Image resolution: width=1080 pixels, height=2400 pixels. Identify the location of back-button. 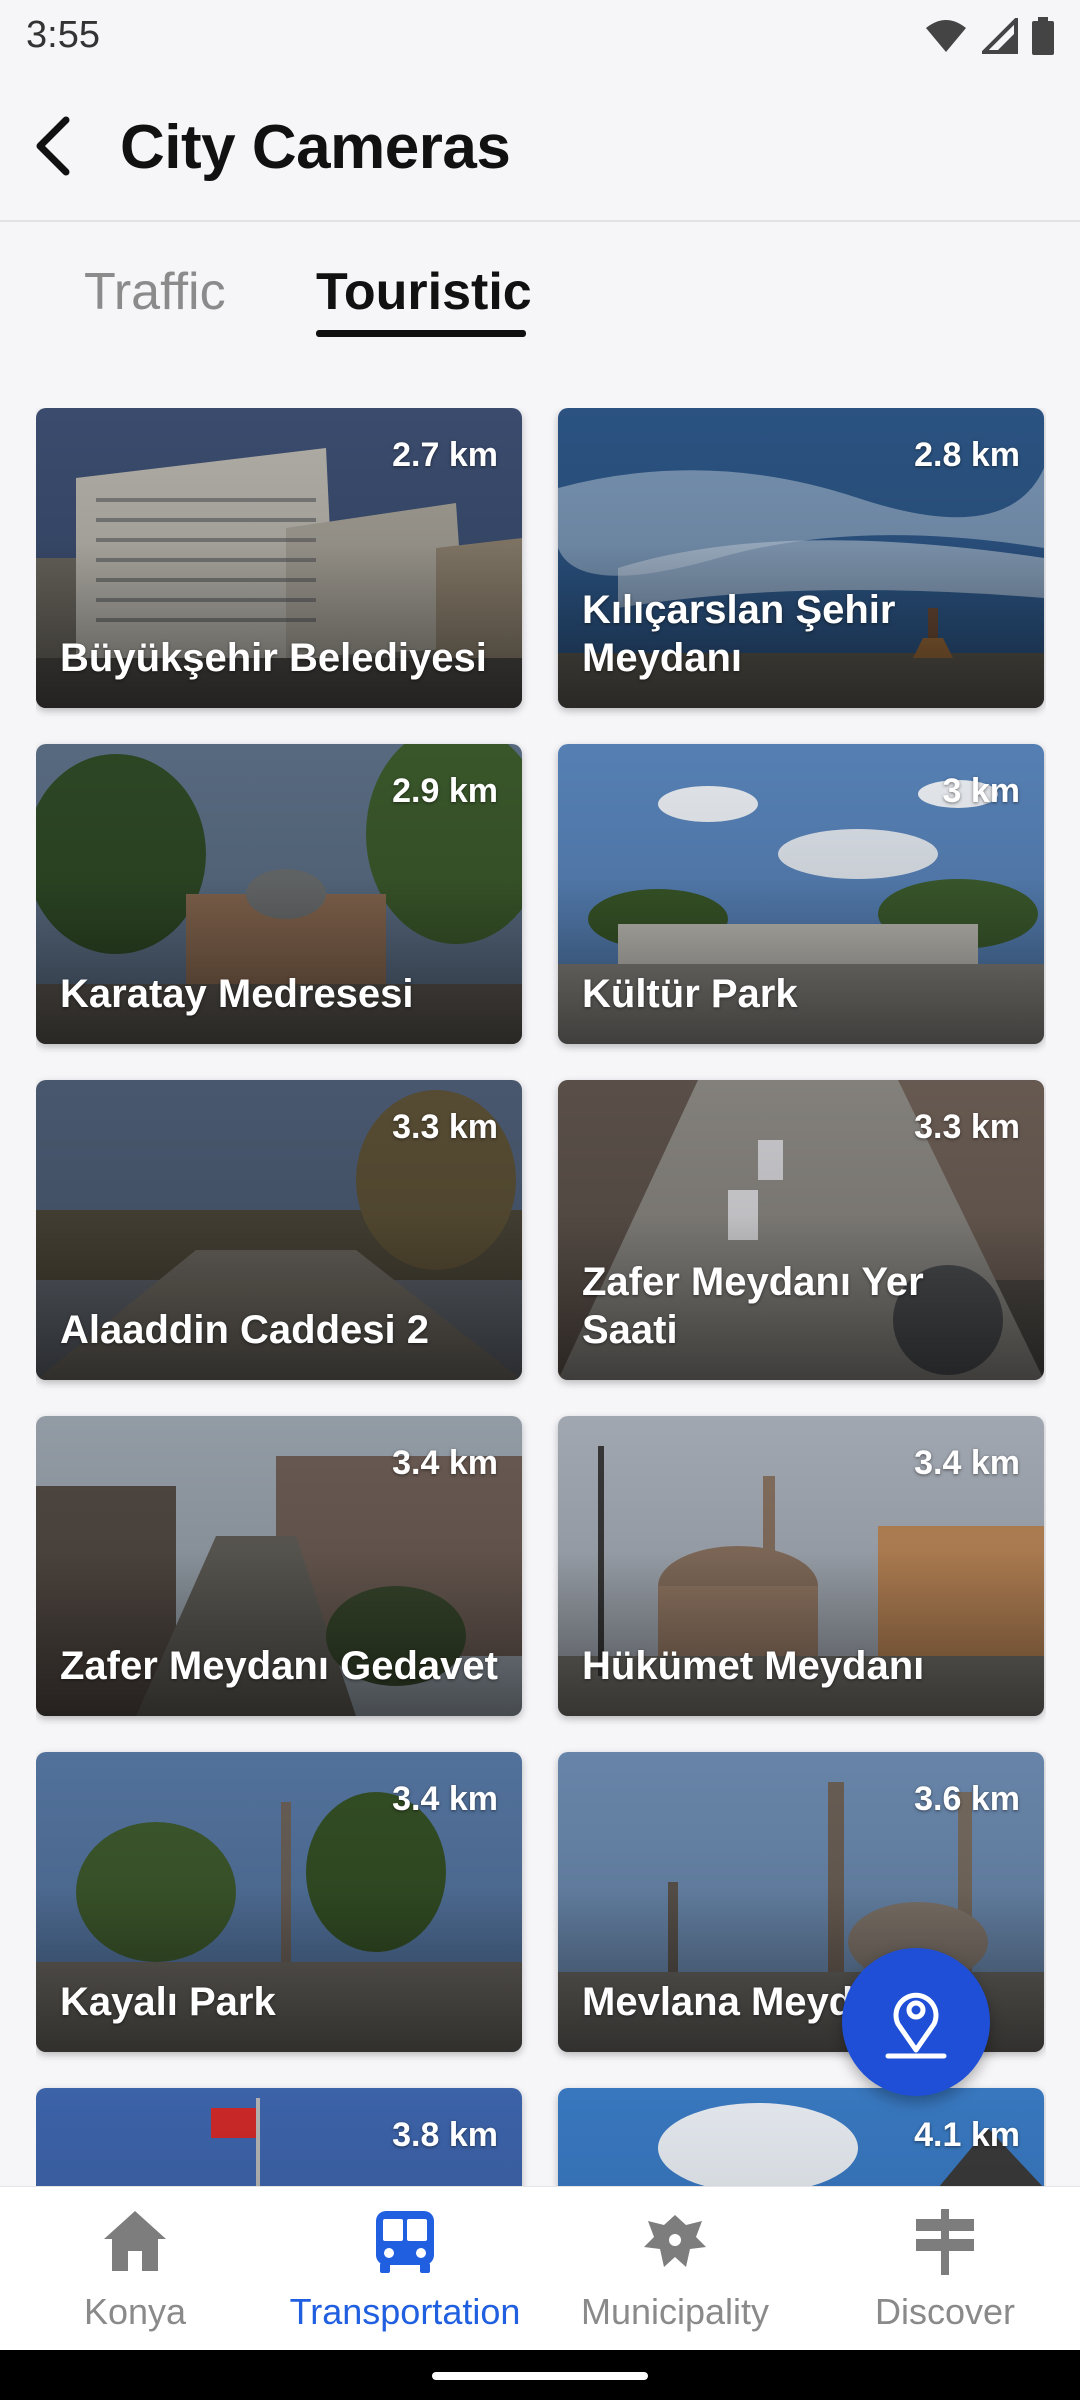
(54, 146).